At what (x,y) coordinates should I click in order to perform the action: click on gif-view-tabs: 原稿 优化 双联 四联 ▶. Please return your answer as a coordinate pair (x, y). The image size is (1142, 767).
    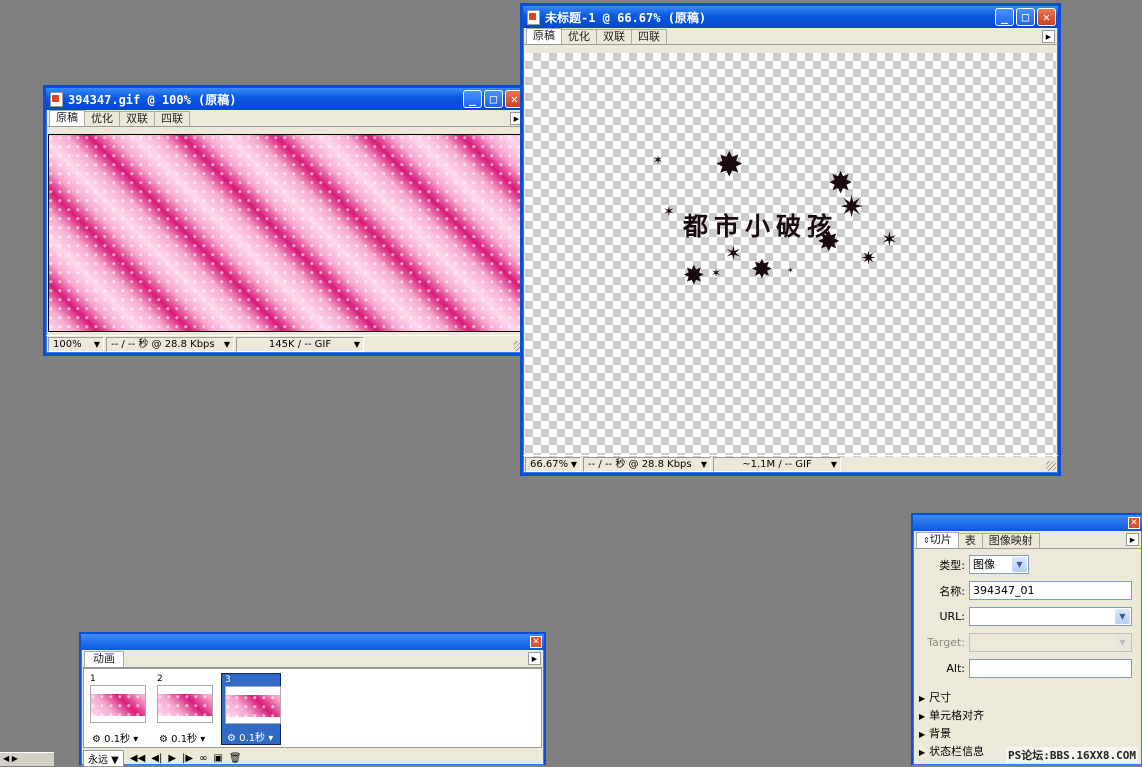
    Looking at the image, I should click on (286, 118).